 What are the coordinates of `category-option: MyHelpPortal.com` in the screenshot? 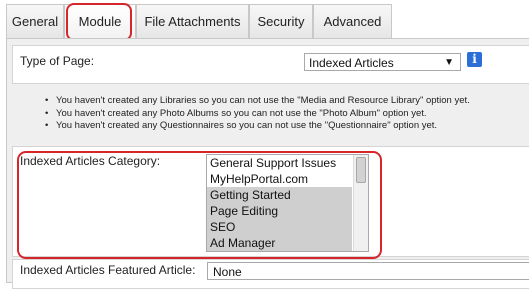 It's located at (279, 179).